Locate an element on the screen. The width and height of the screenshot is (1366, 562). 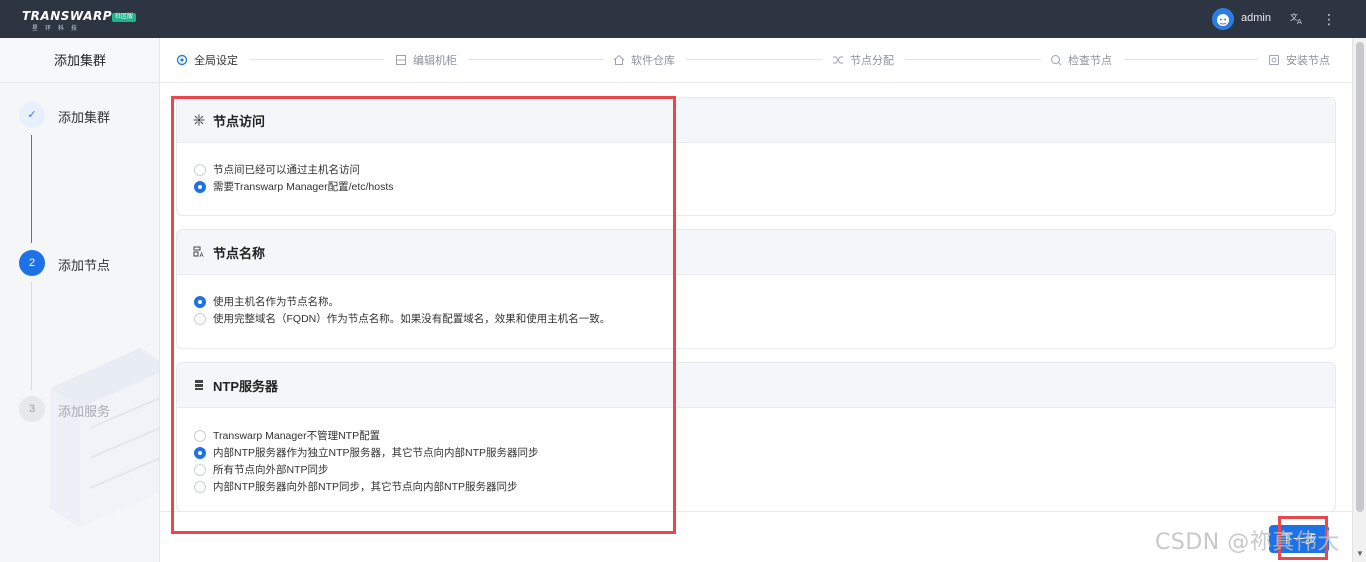
panel-header: NTP服务器 is located at coordinates (756, 385).